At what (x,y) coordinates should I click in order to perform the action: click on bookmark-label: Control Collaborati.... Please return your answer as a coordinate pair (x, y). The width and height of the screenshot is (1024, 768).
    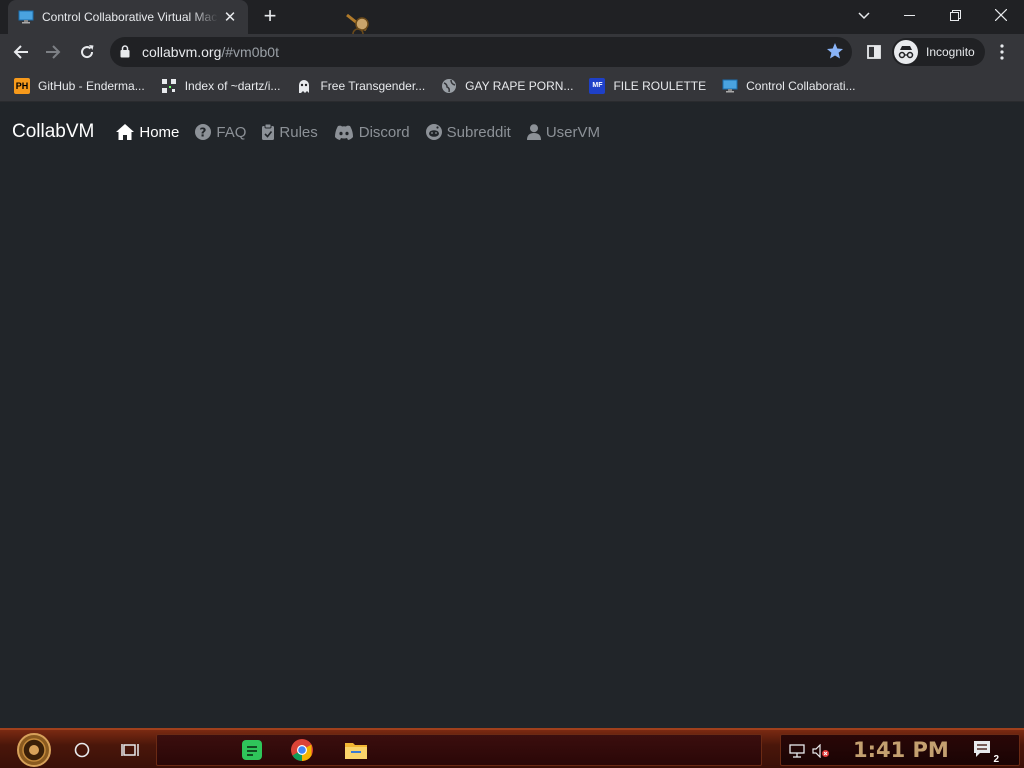
    Looking at the image, I should click on (801, 85).